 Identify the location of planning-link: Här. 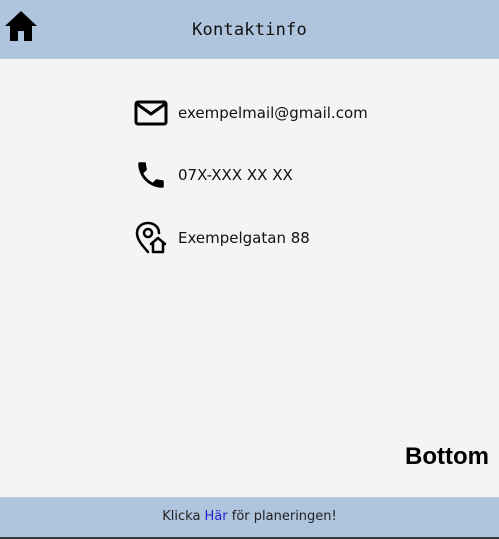
(216, 516).